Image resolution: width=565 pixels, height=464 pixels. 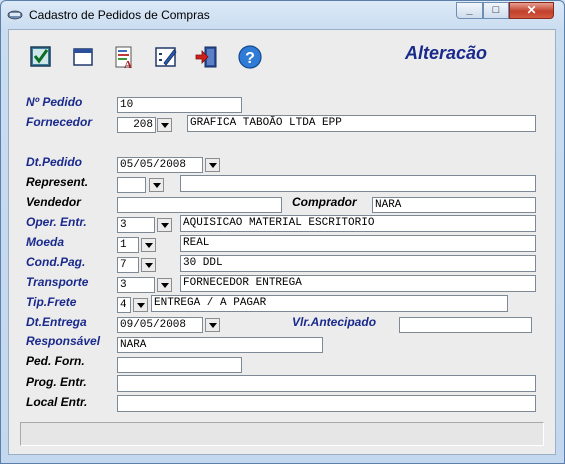 I want to click on edit-form-icon, so click(x=166, y=57).